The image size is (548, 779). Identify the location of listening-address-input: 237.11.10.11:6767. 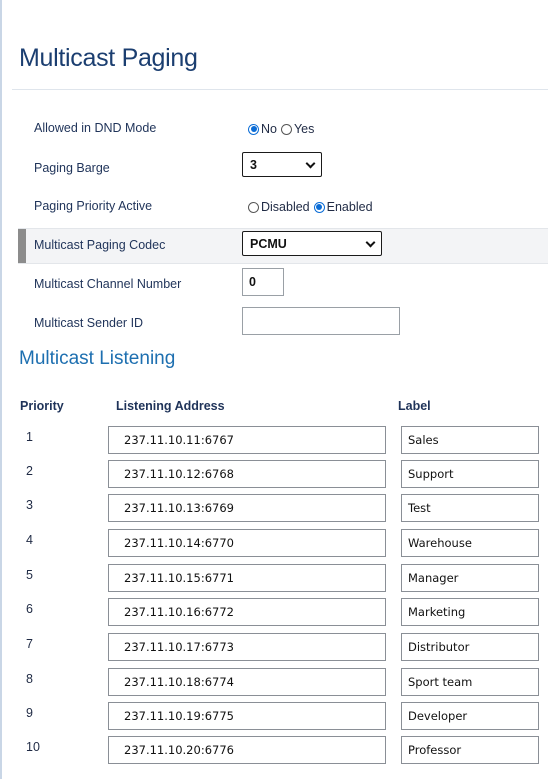
(247, 440).